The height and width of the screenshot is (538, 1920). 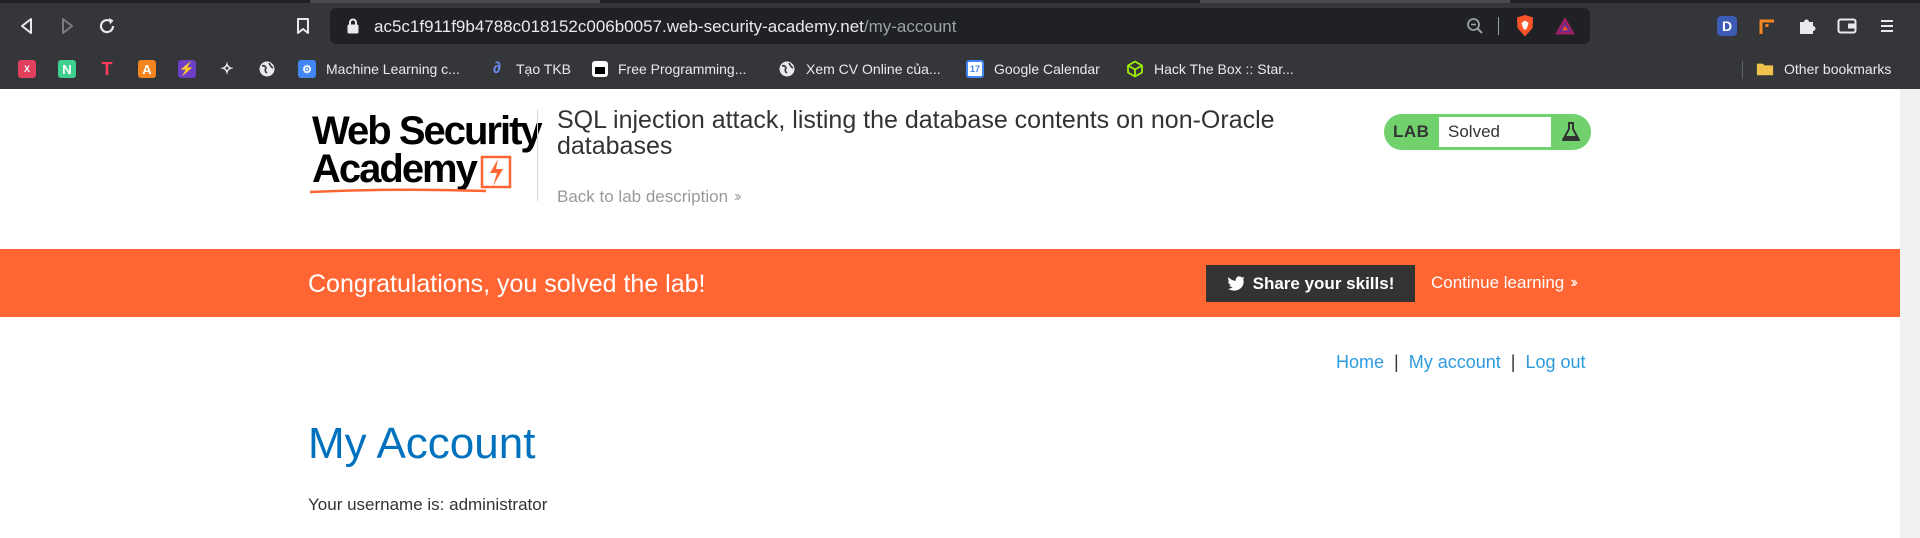 I want to click on back-arrow-icon, so click(x=26, y=26).